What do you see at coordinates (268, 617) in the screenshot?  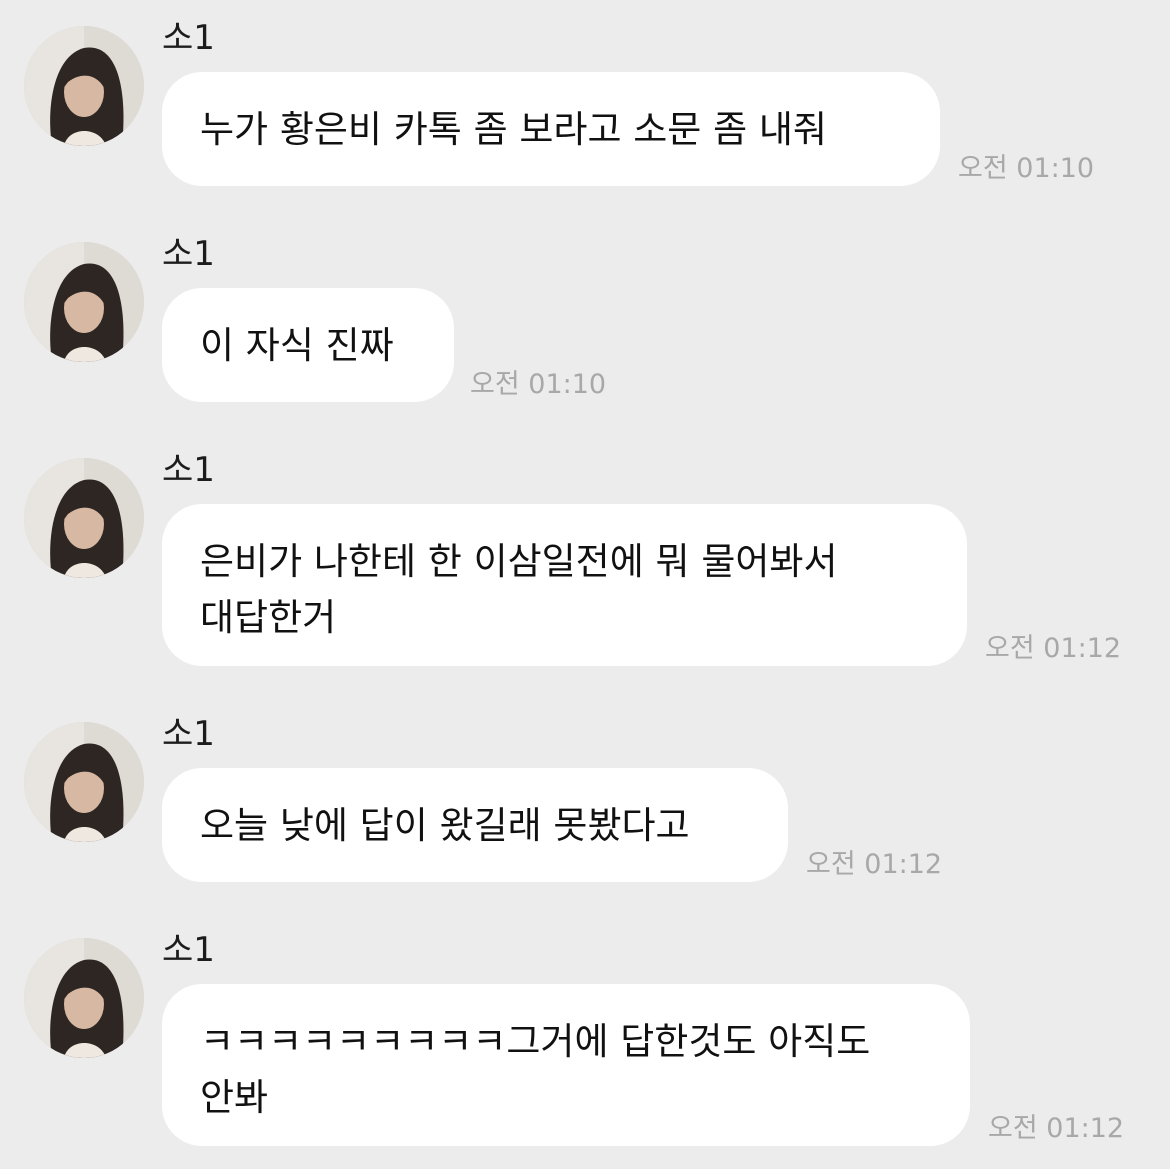 I see `message-text: 대답한거` at bounding box center [268, 617].